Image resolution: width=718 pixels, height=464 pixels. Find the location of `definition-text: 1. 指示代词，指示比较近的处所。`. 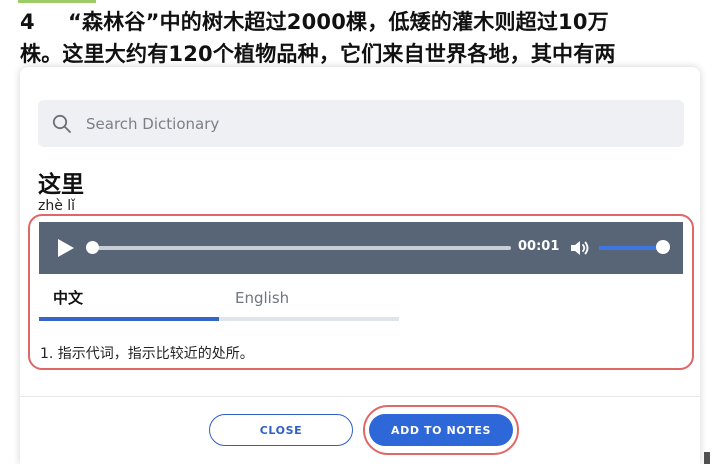

definition-text: 1. 指示代词，指示比较近的处所。 is located at coordinates (147, 354).